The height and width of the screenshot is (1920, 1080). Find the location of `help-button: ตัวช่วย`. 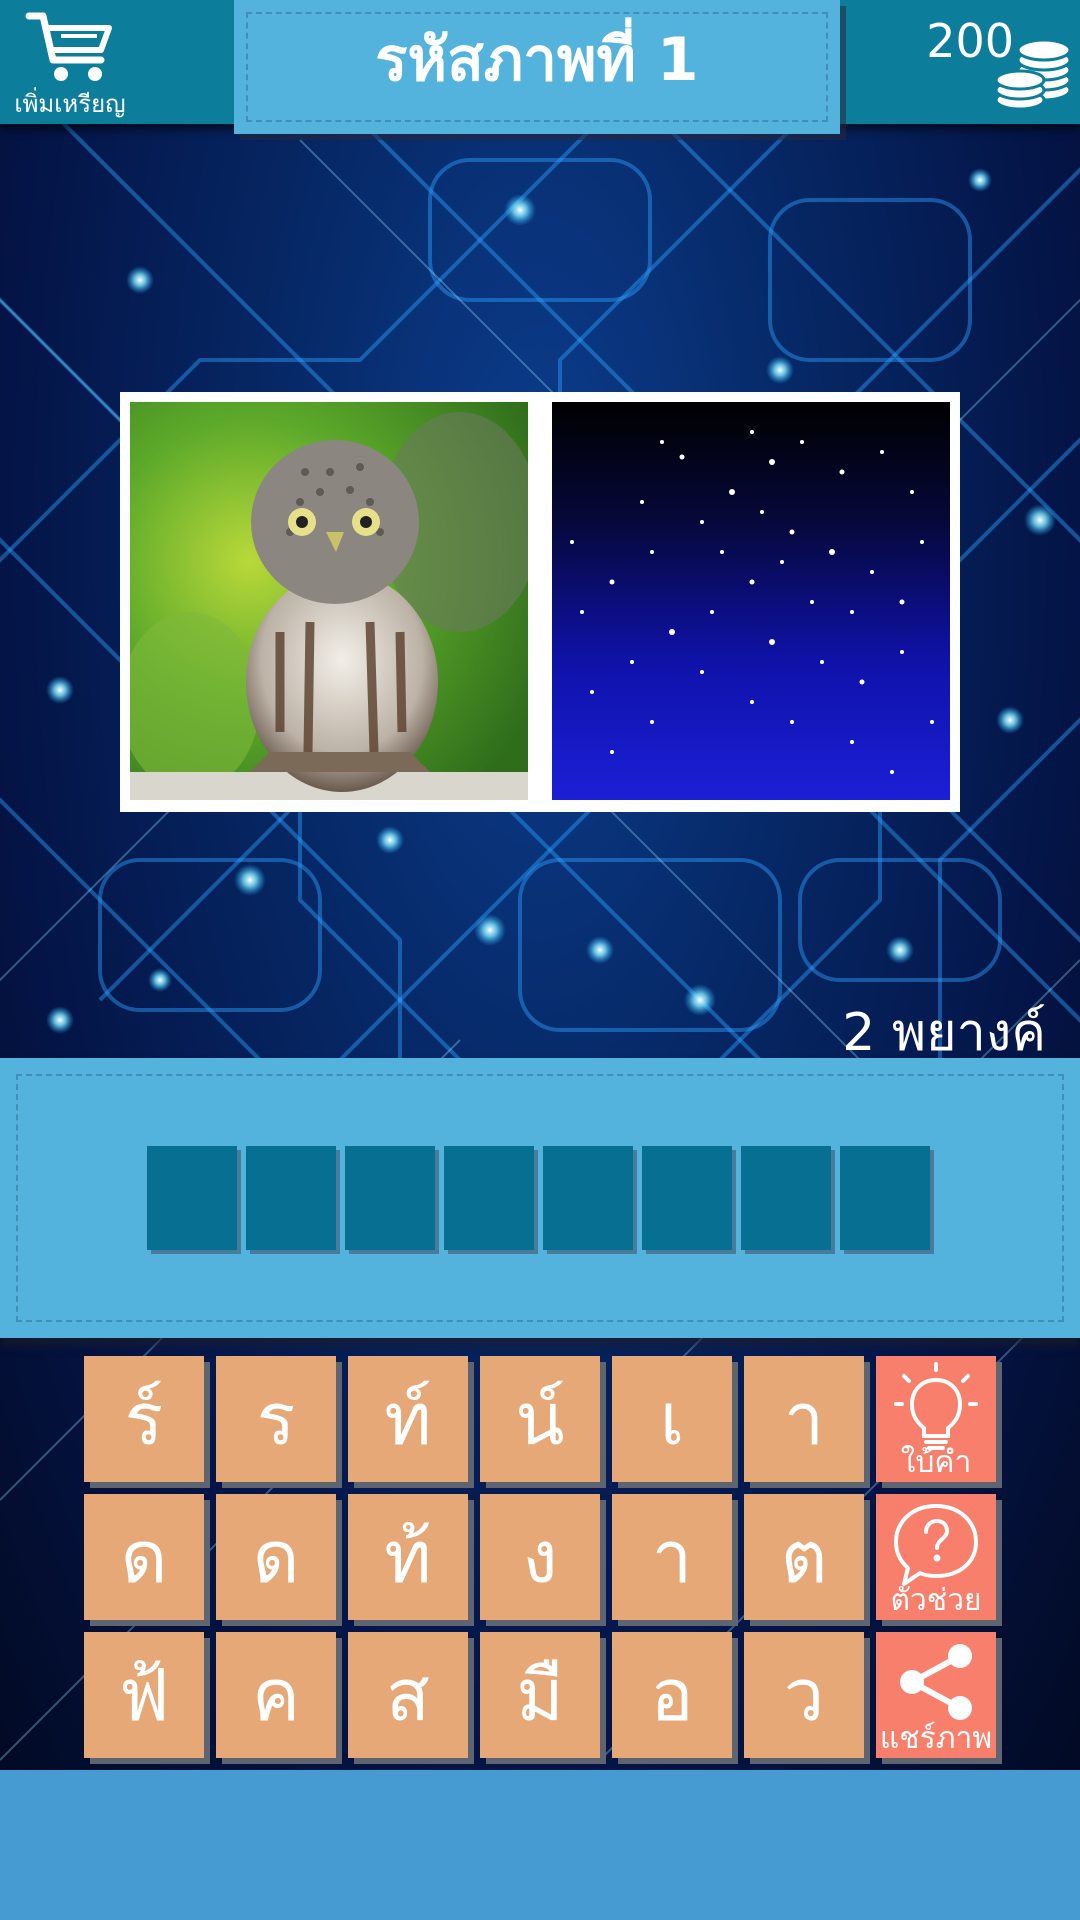

help-button: ตัวช่วย is located at coordinates (936, 1557).